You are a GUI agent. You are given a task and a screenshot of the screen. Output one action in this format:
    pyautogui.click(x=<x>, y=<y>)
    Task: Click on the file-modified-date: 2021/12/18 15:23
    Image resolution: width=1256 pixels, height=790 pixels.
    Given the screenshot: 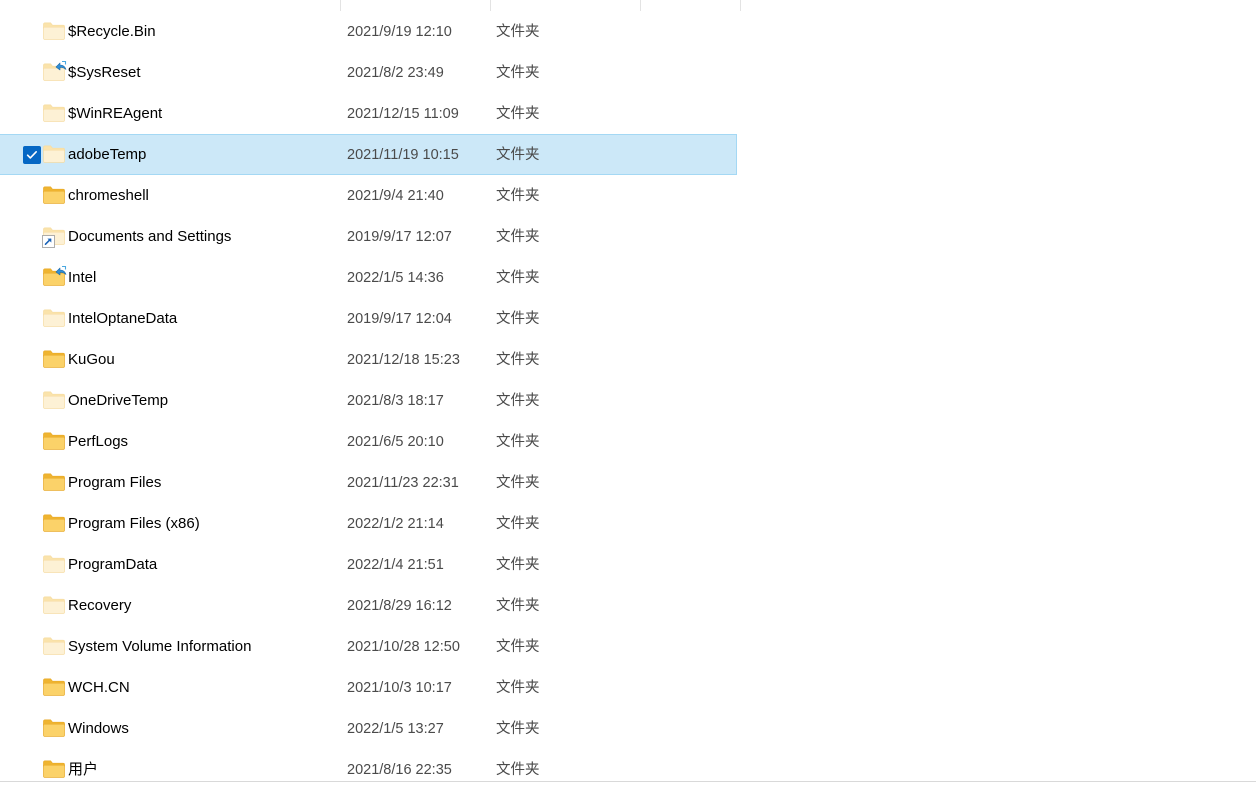 What is the action you would take?
    pyautogui.click(x=403, y=359)
    